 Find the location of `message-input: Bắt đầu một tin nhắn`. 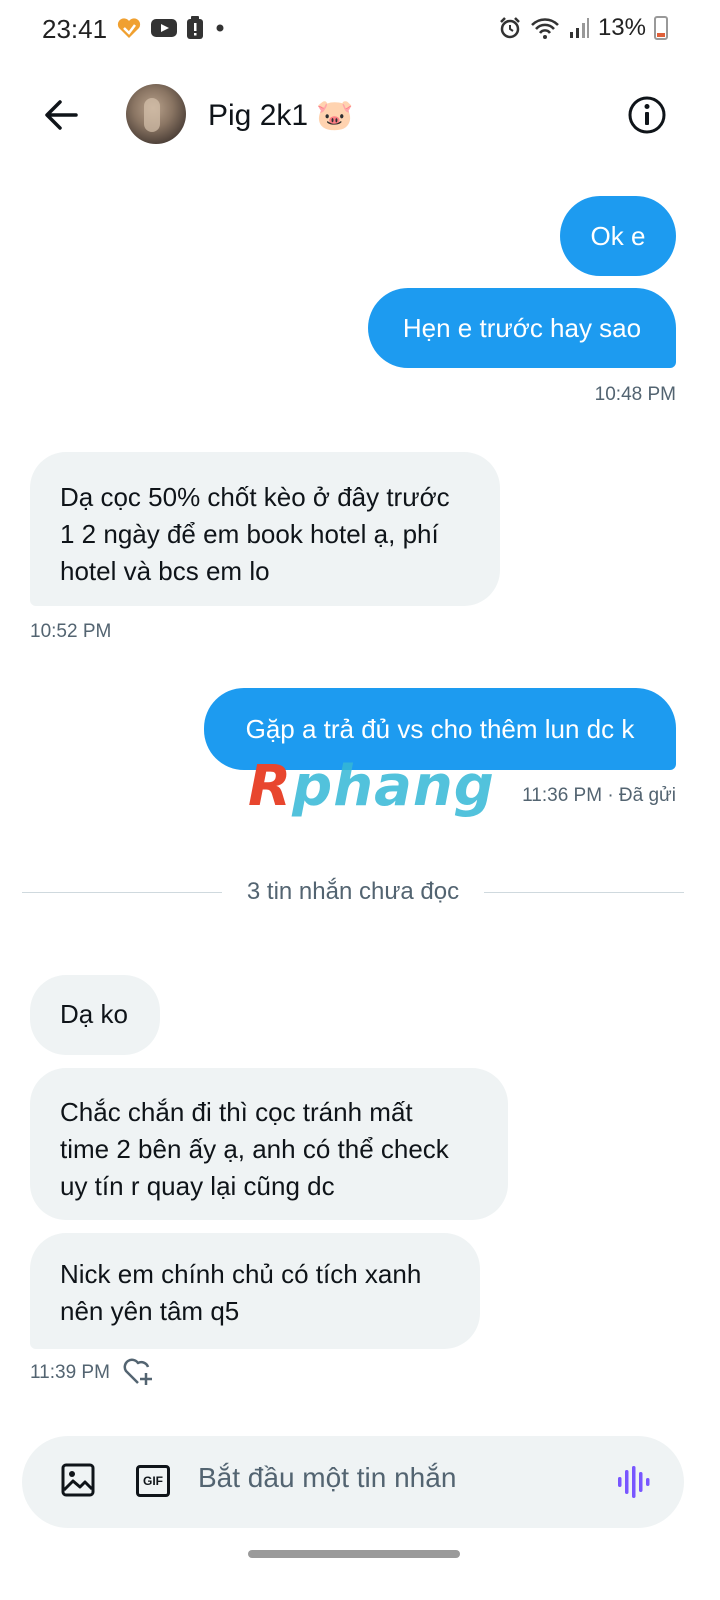

message-input: Bắt đầu một tin nhắn is located at coordinates (327, 1478).